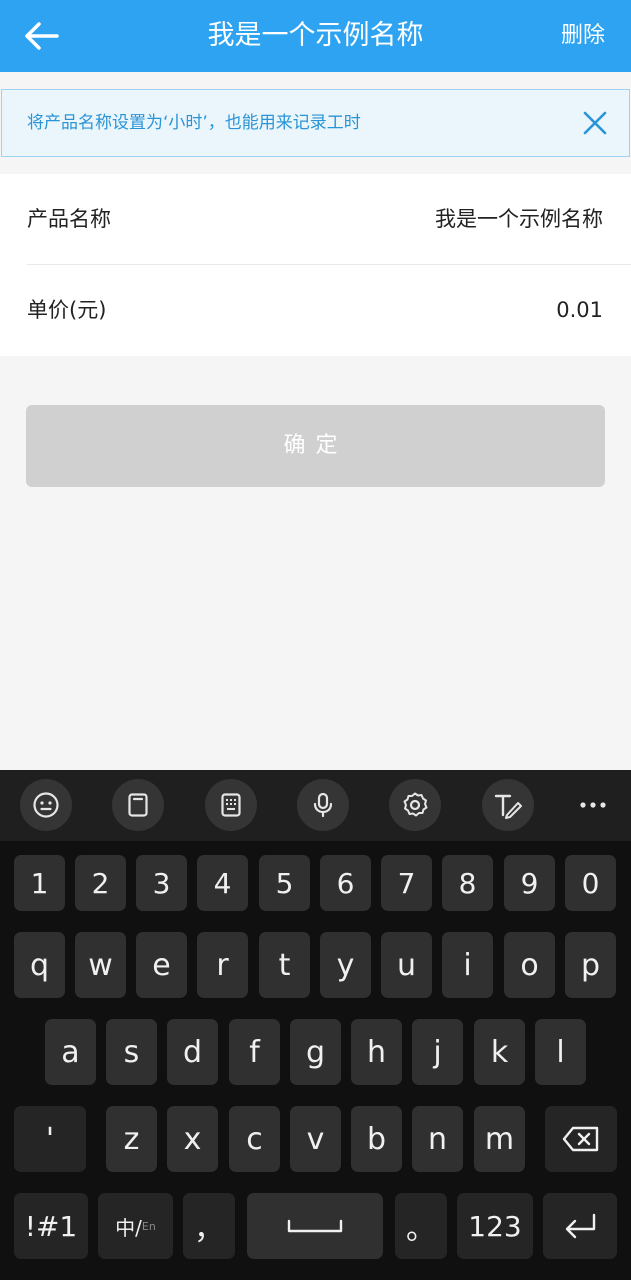 Image resolution: width=631 pixels, height=1280 pixels. I want to click on key-h: h, so click(376, 1052).